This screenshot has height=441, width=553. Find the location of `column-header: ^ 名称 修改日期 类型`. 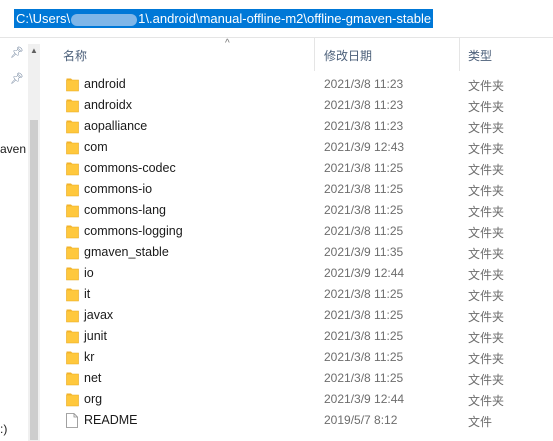

column-header: ^ 名称 修改日期 类型 is located at coordinates (297, 54).